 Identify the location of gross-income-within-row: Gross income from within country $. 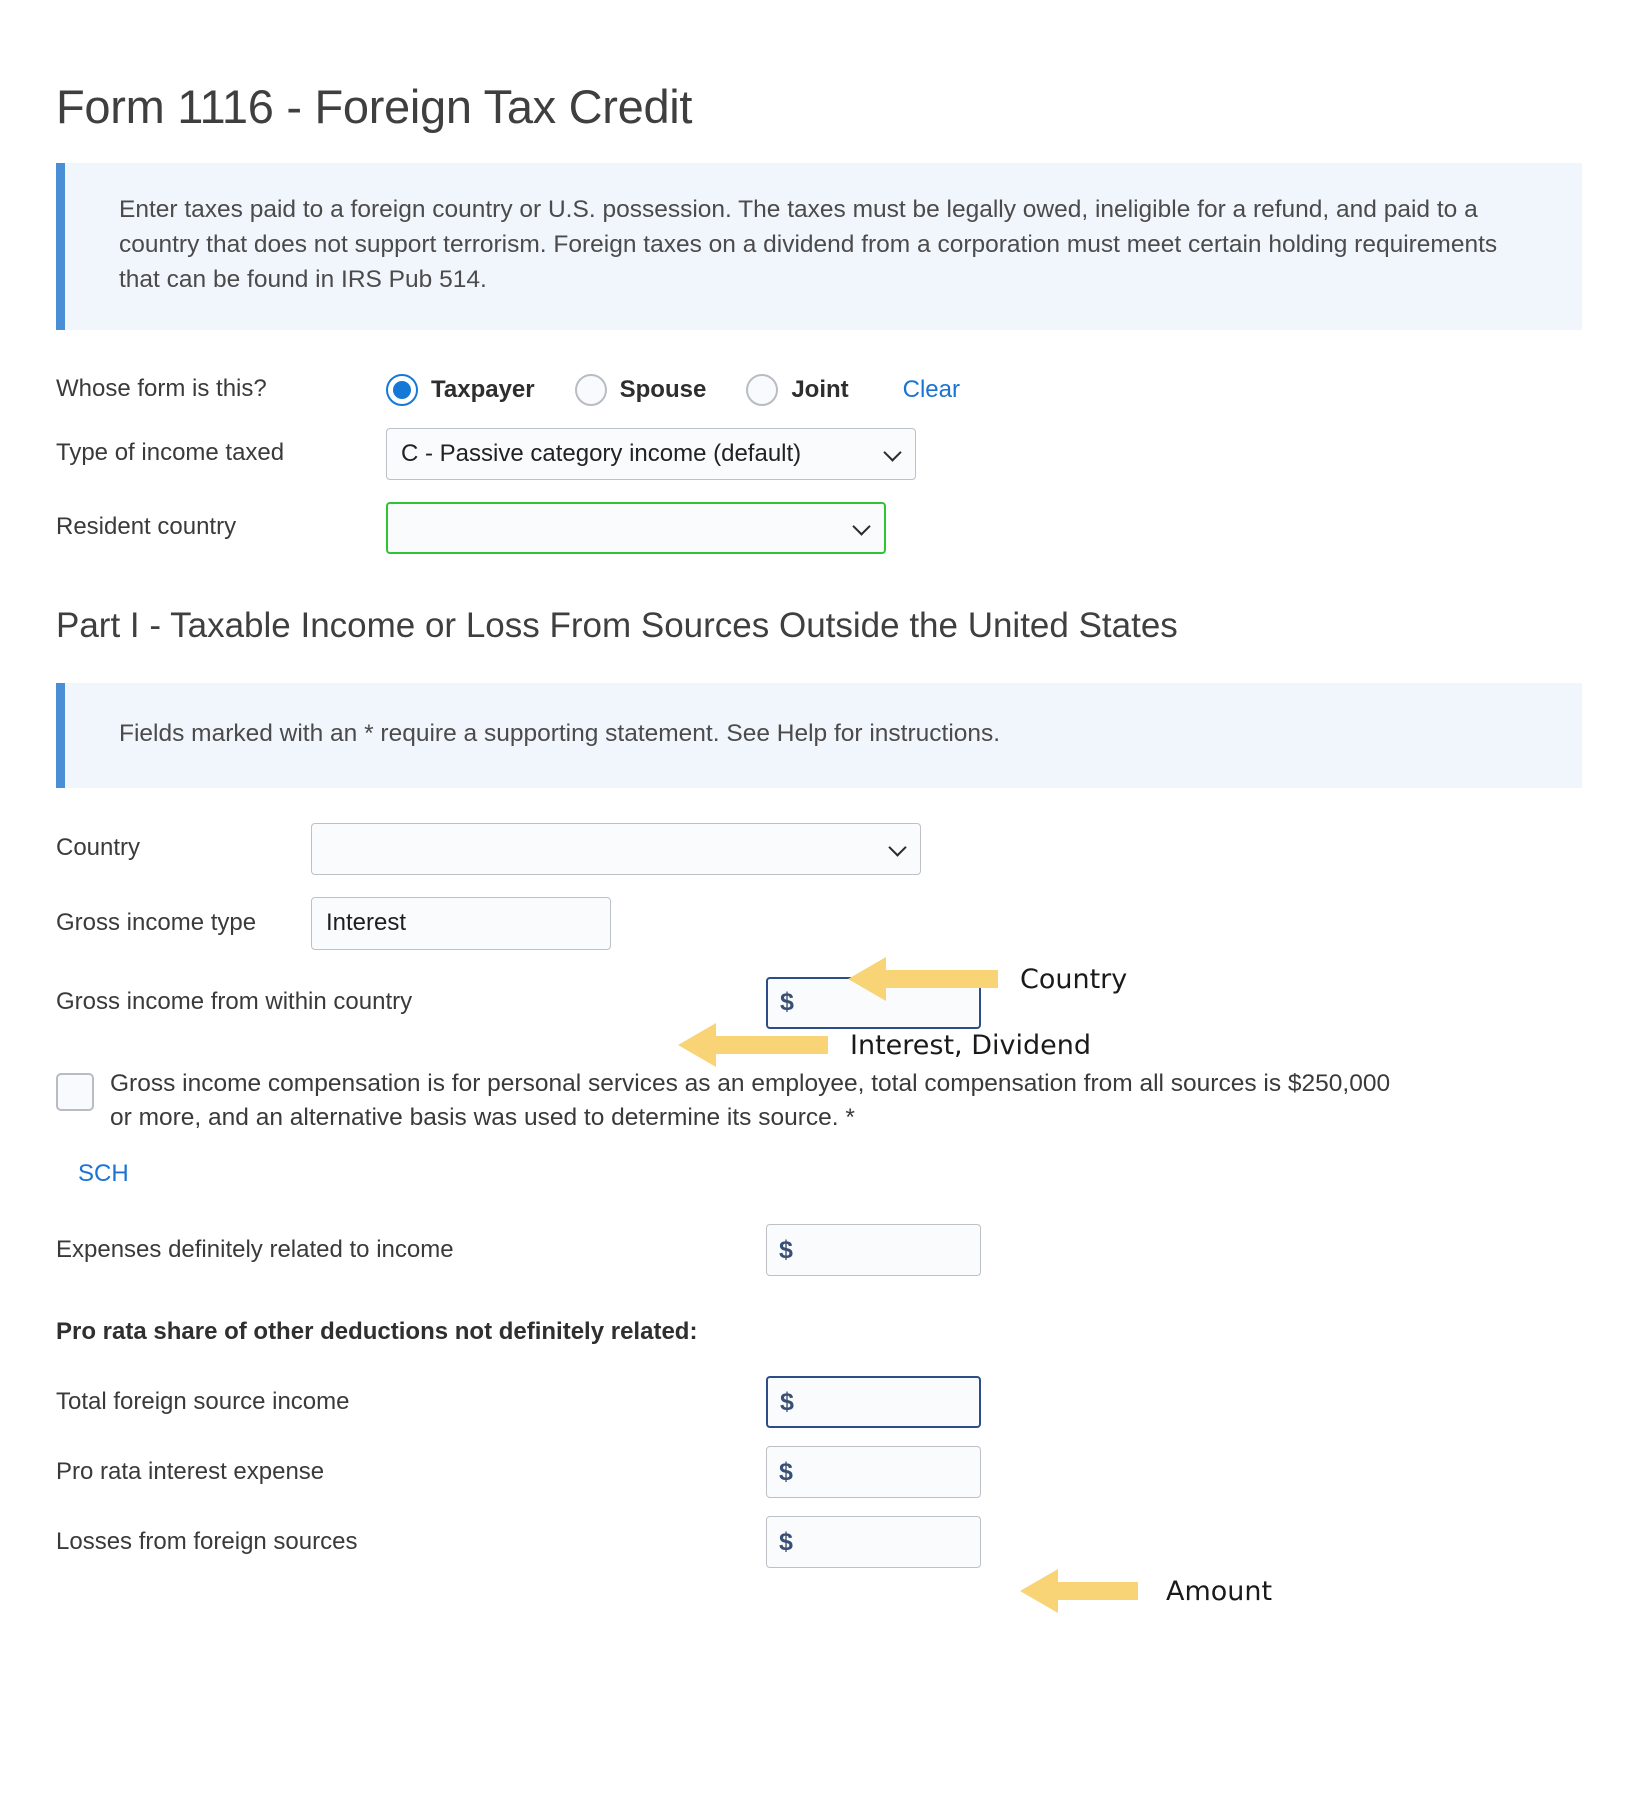
(819, 1002).